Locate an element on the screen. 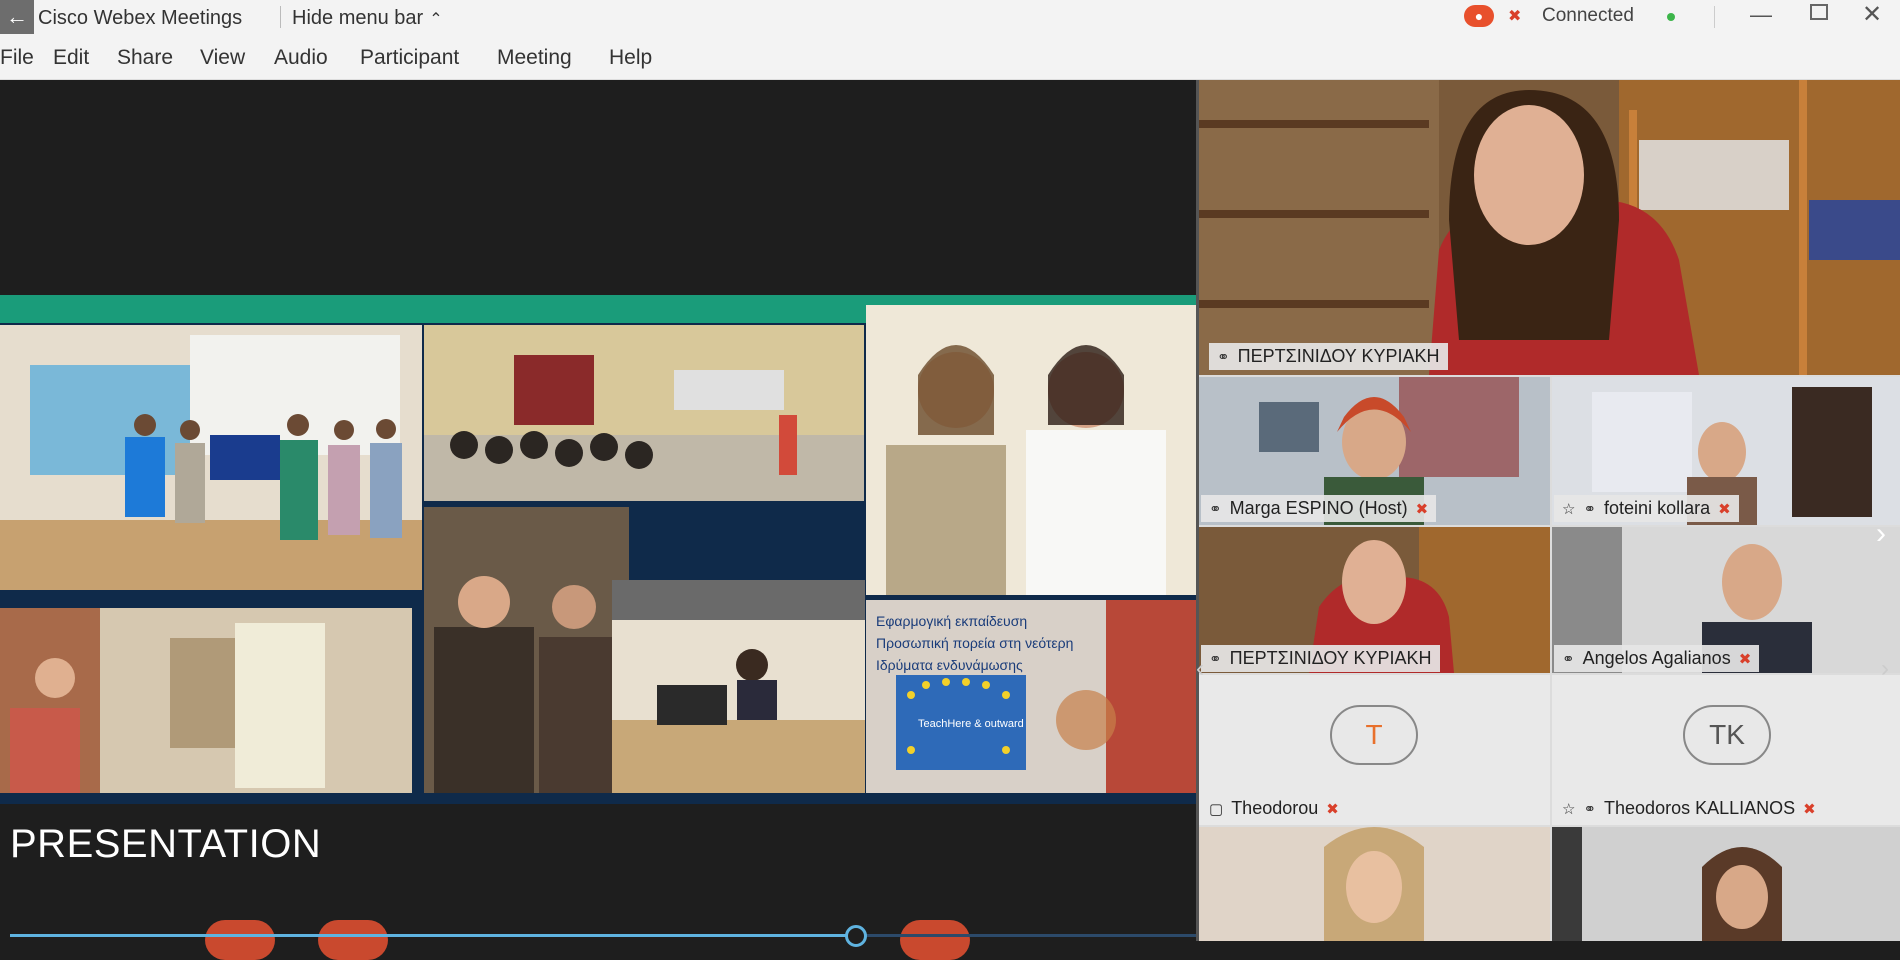 This screenshot has width=1900, height=960. close-icon: ✕ is located at coordinates (1872, 14).